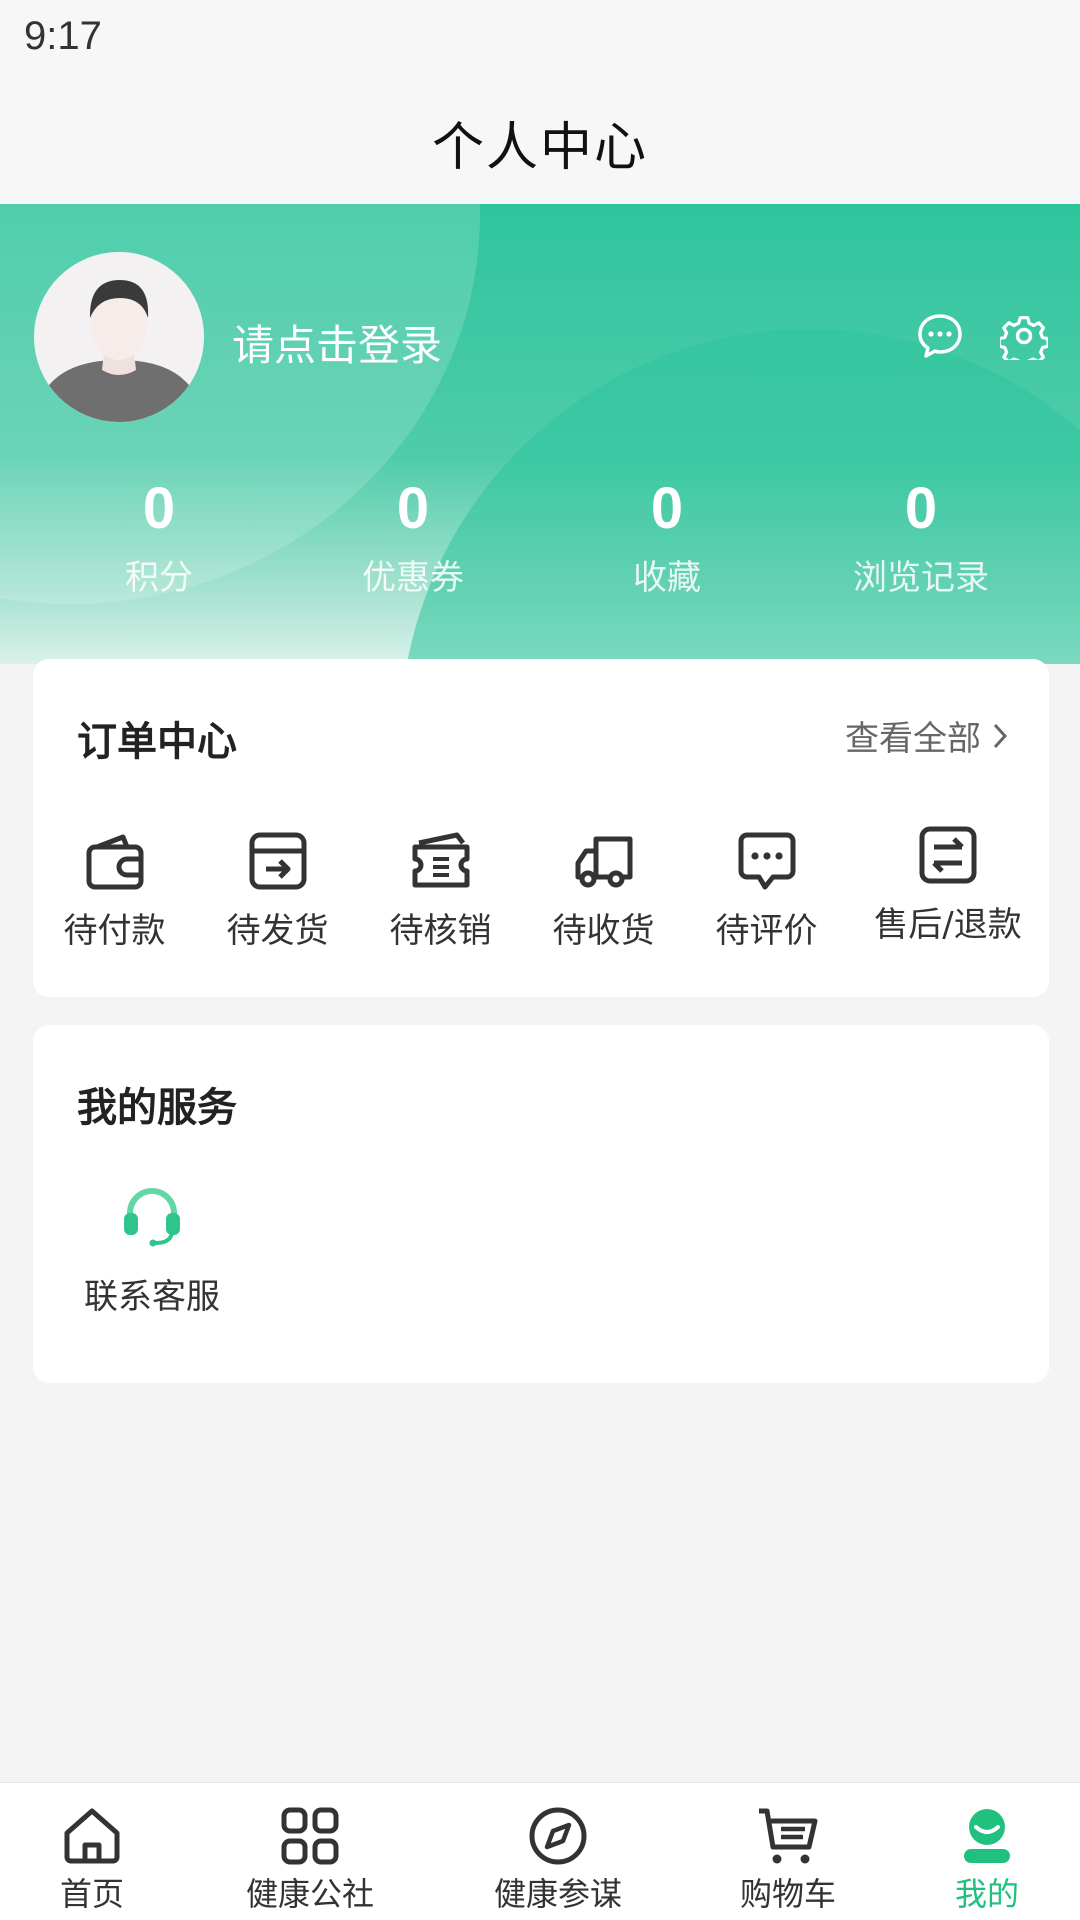 This screenshot has height=1920, width=1080. What do you see at coordinates (114, 862) in the screenshot?
I see `wallet-icon` at bounding box center [114, 862].